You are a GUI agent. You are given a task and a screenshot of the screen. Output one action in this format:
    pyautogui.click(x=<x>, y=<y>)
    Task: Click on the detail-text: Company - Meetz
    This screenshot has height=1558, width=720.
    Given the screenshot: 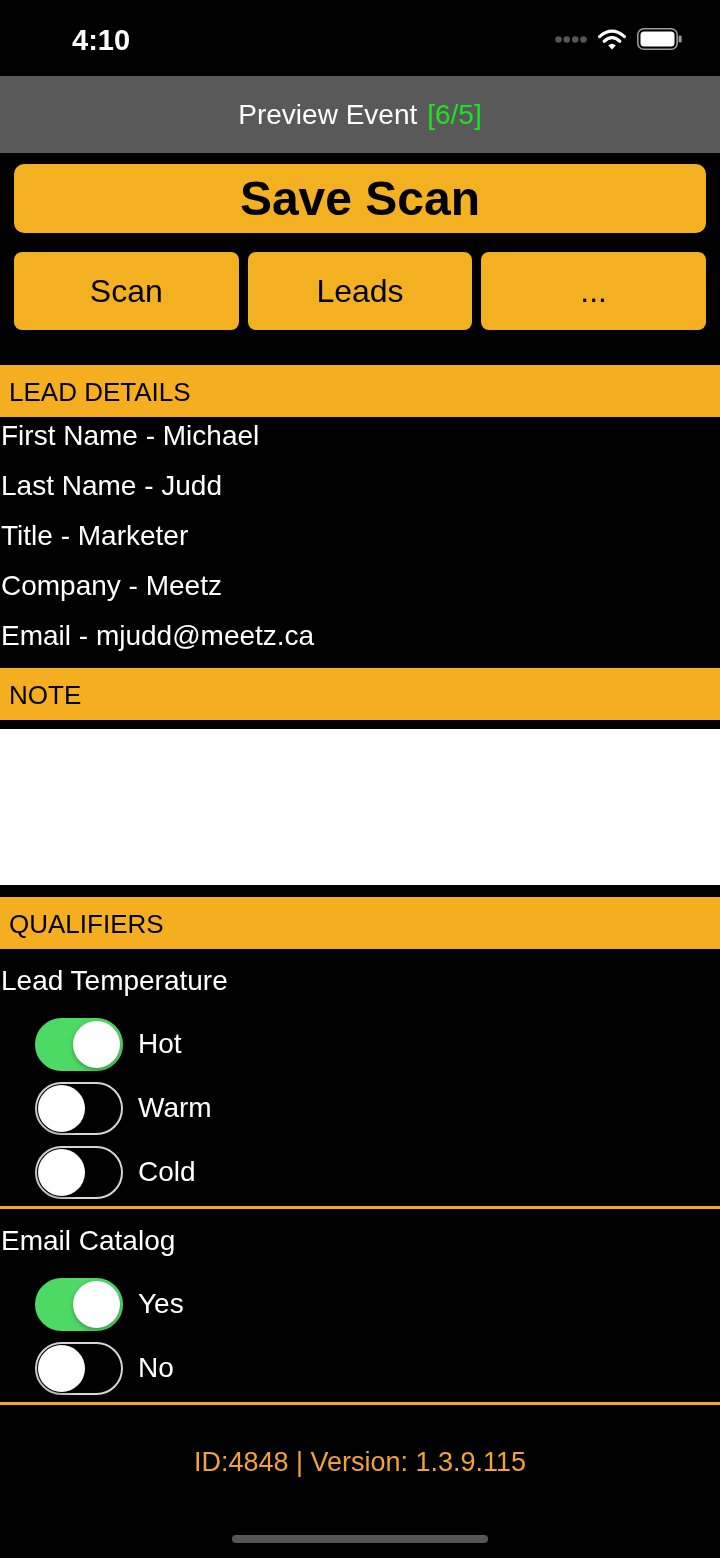 What is the action you would take?
    pyautogui.click(x=111, y=586)
    